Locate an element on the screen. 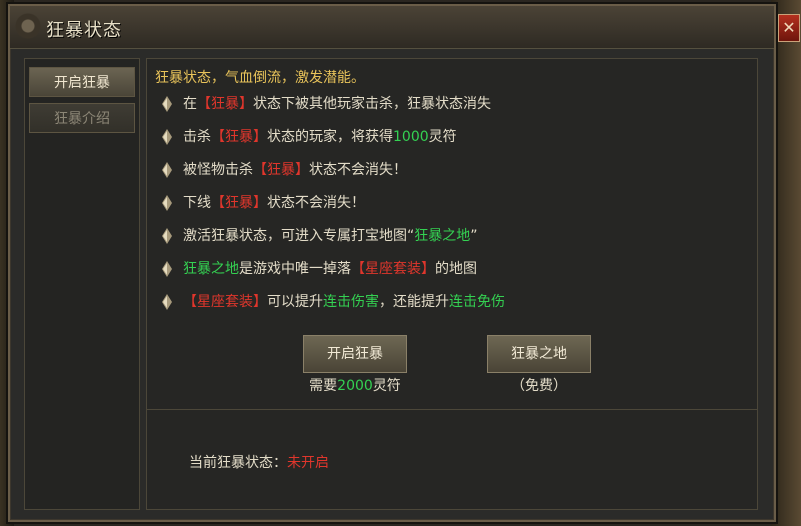  rule-fragment: 是游戏中唯一掉落 is located at coordinates (295, 269).